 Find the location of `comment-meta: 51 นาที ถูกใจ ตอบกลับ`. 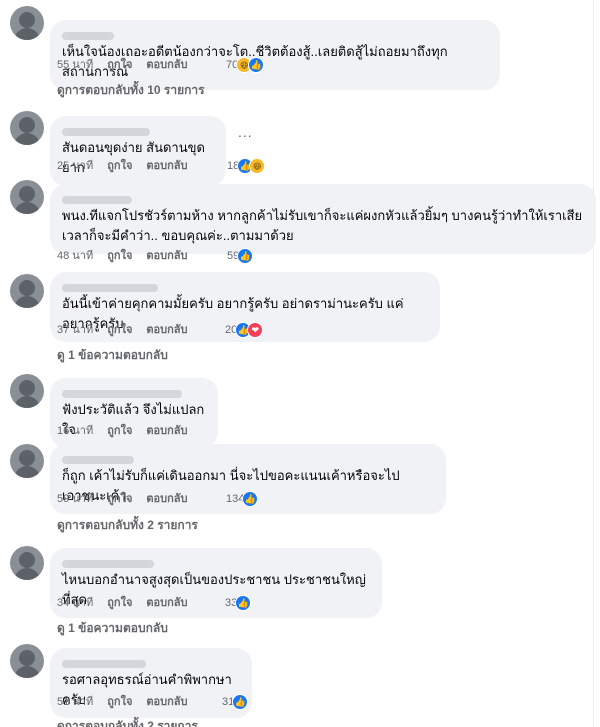

comment-meta: 51 นาที ถูกใจ ตอบกลับ is located at coordinates (129, 702).